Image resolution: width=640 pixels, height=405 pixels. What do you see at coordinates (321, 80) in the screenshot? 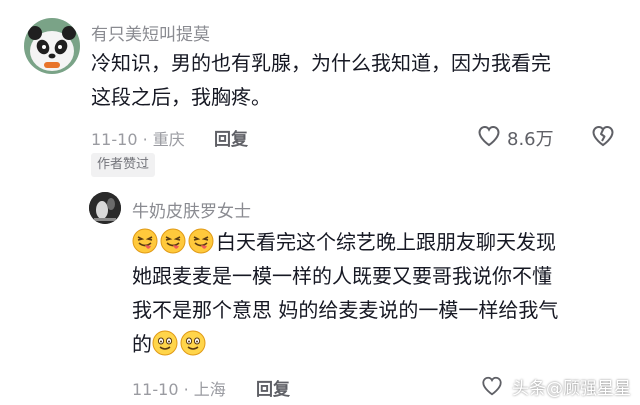
I see `comment-text: 冷知识，男的也有乳腺，为什么我知道，因为我看完 这段之后，我胸疼。` at bounding box center [321, 80].